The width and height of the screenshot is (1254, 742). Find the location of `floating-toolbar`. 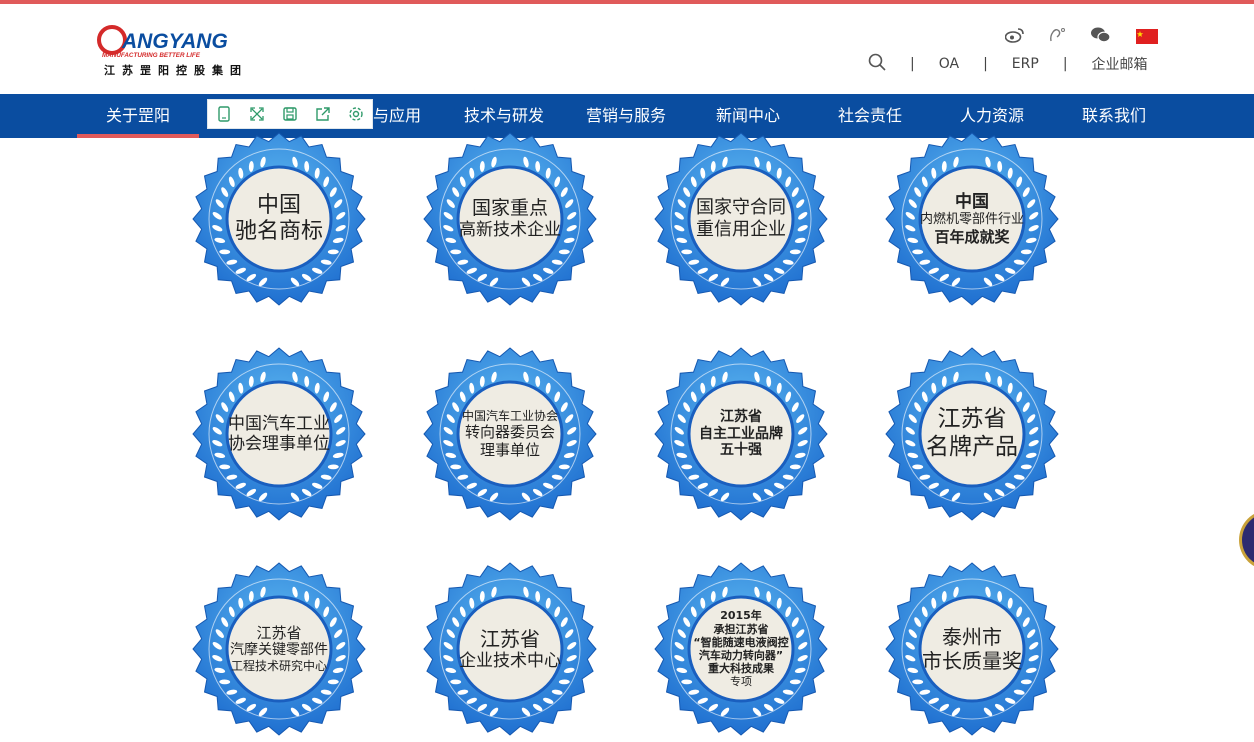

floating-toolbar is located at coordinates (290, 114).